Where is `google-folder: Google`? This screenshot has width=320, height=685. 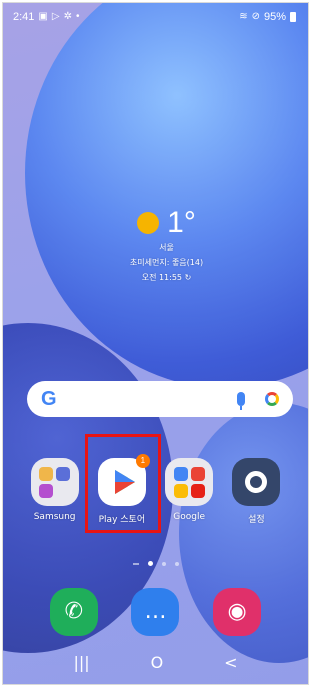
google-folder: Google is located at coordinates (189, 491).